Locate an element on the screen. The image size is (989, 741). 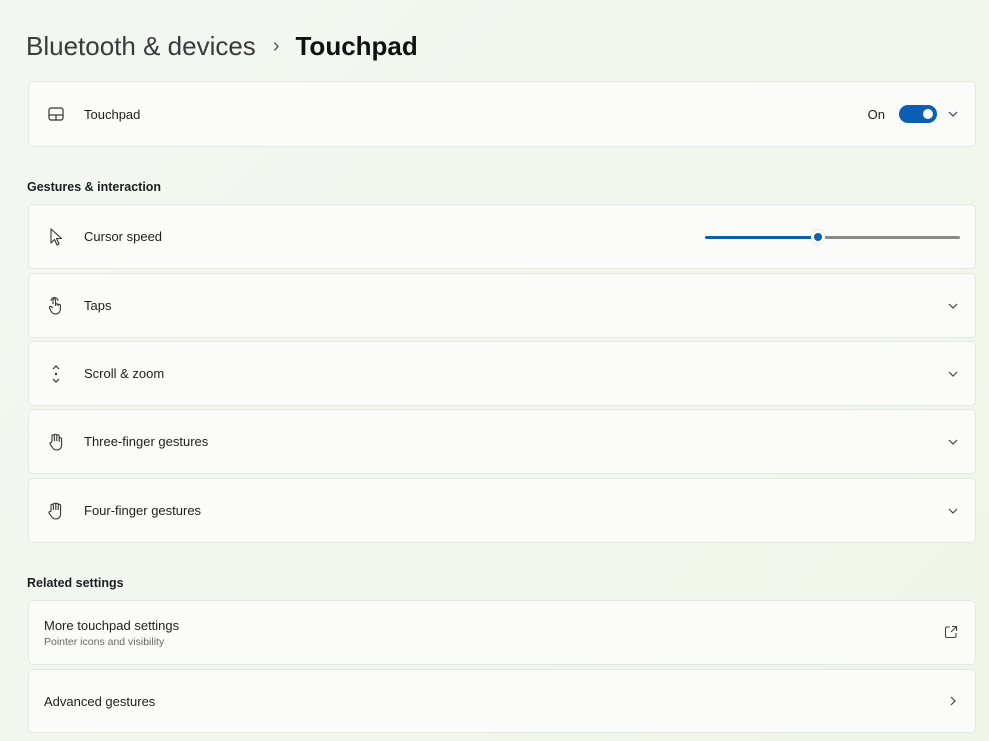
four-finger-label: Four-finger gestures is located at coordinates (143, 510).